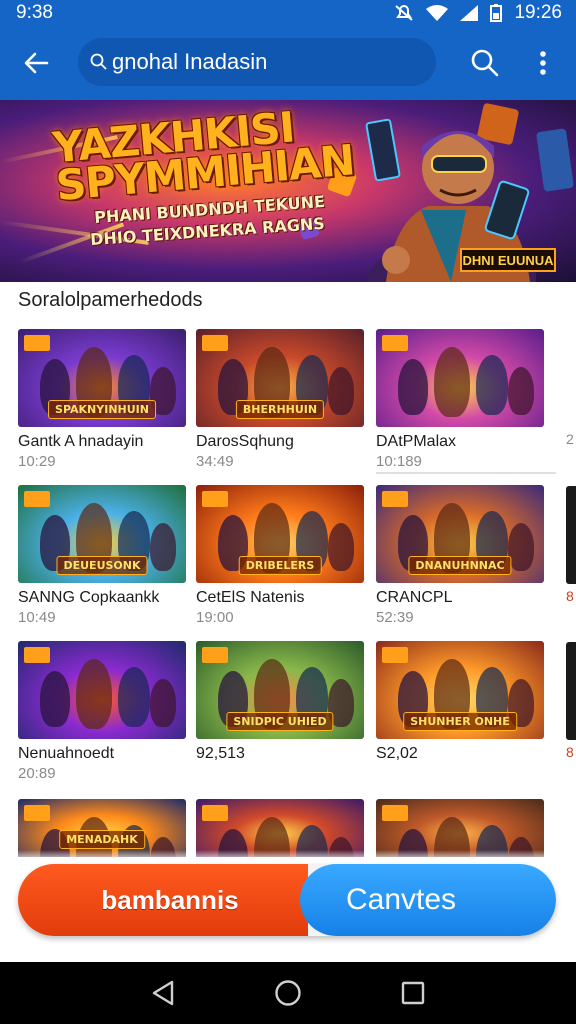  Describe the element at coordinates (460, 721) in the screenshot. I see `game-logo-text: SHUNHER ONHE` at that location.